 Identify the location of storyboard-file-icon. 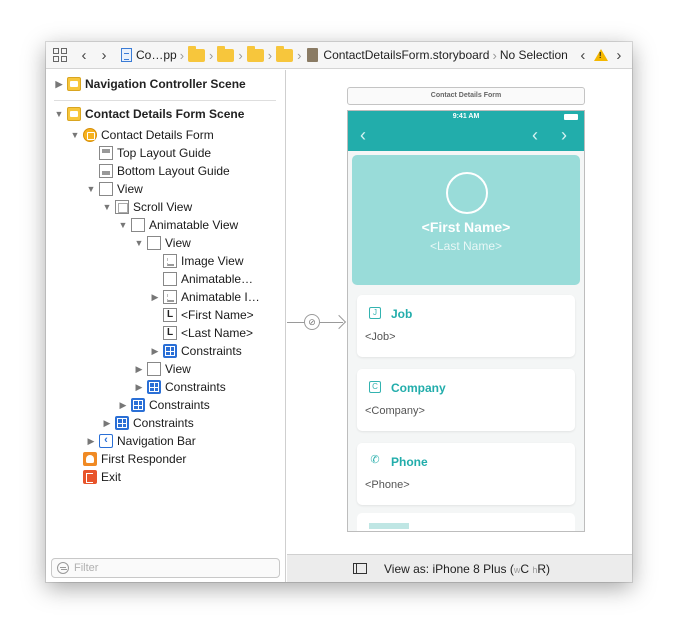
(313, 55).